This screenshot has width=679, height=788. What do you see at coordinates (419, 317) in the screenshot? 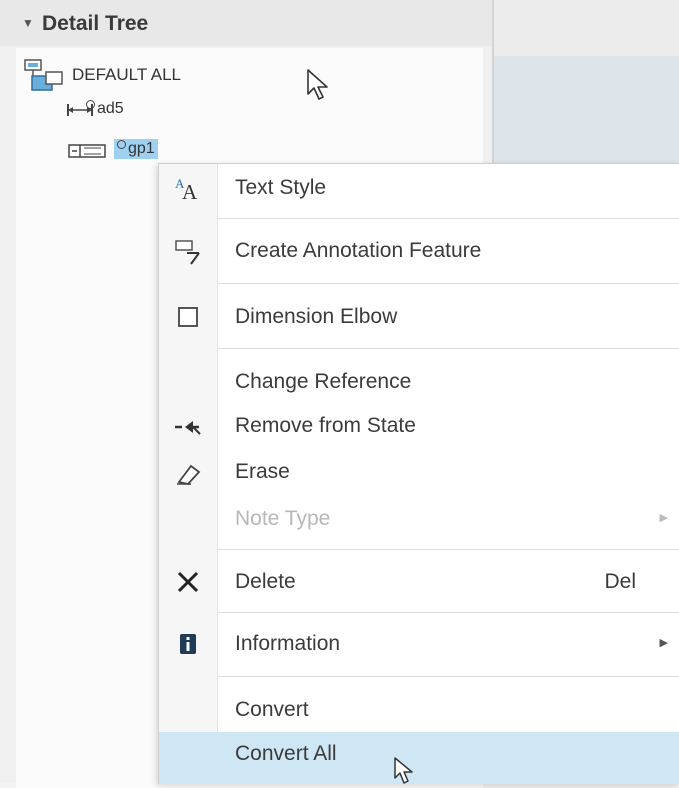
I see `menu-item-dimension-elbow: Dimension Elbow` at bounding box center [419, 317].